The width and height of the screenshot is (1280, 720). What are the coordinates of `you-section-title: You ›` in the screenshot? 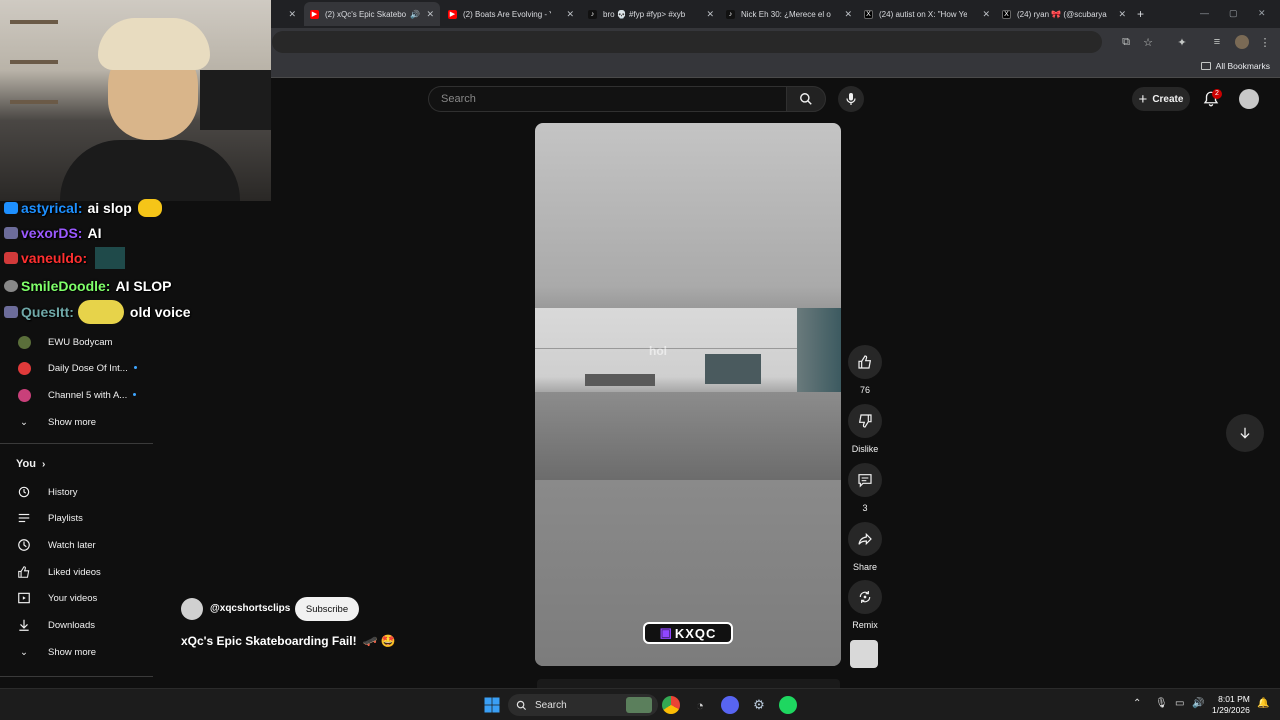 It's located at (30, 464).